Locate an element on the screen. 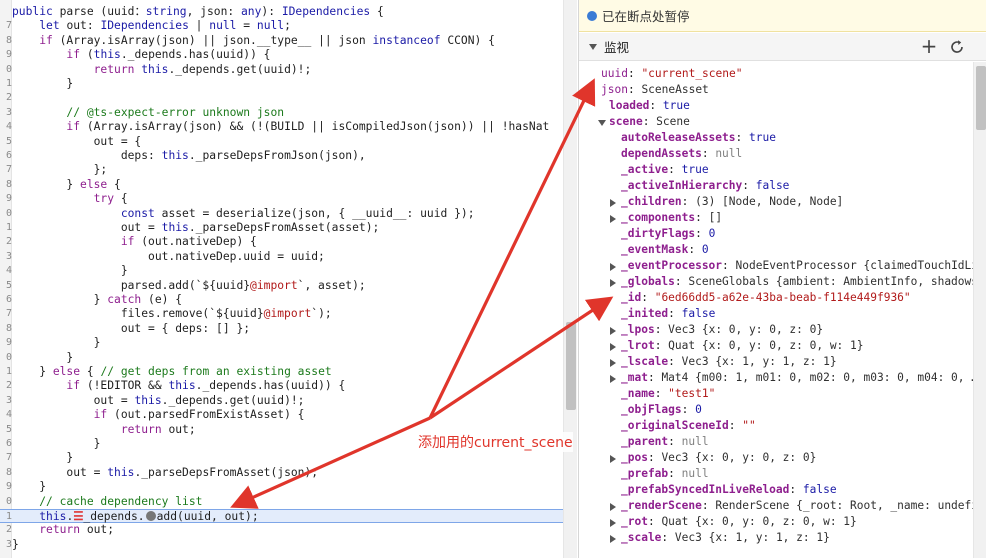 This screenshot has width=986, height=558. plus-icon: + is located at coordinates (929, 46).